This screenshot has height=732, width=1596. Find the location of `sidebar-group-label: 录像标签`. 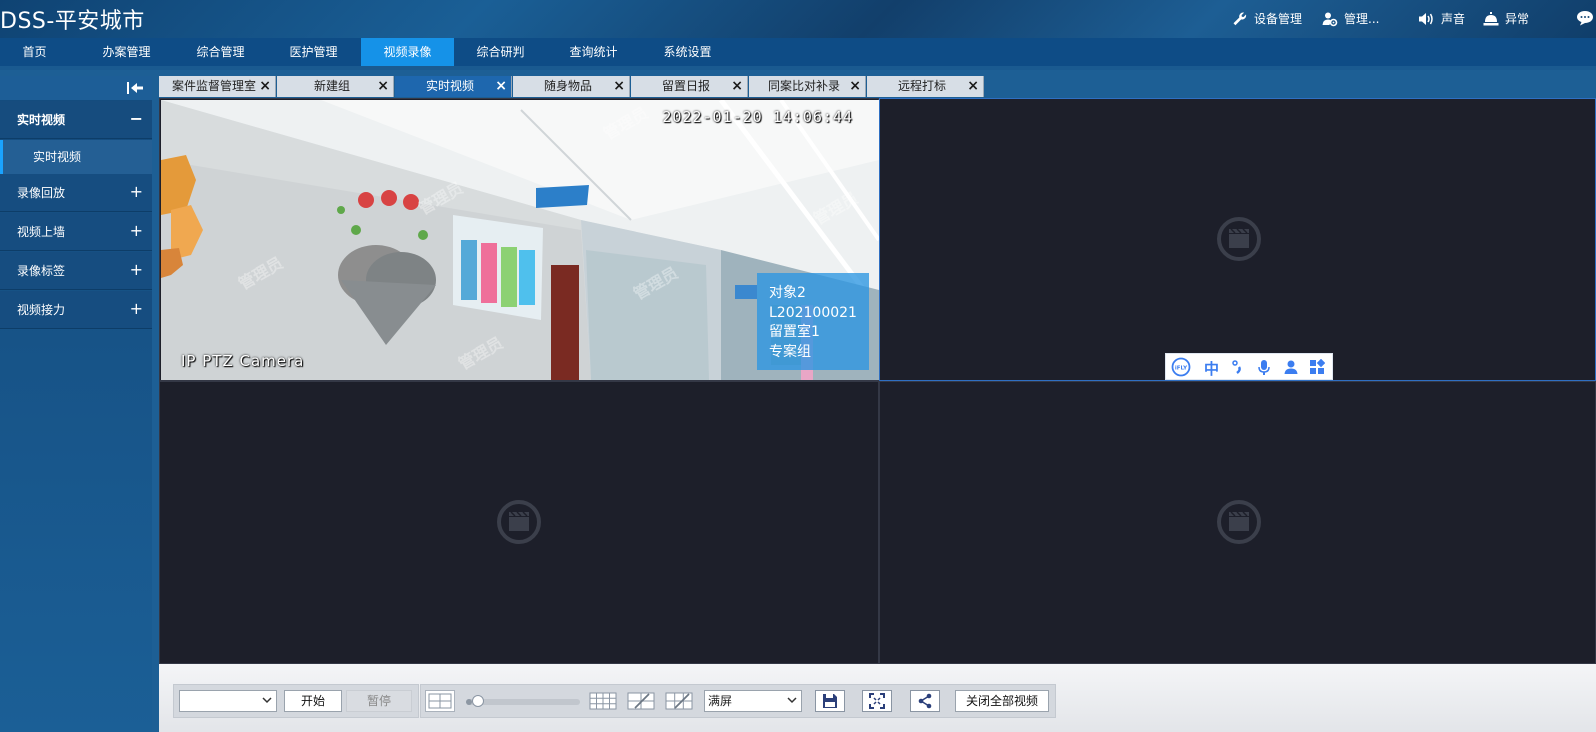

sidebar-group-label: 录像标签 is located at coordinates (41, 271).